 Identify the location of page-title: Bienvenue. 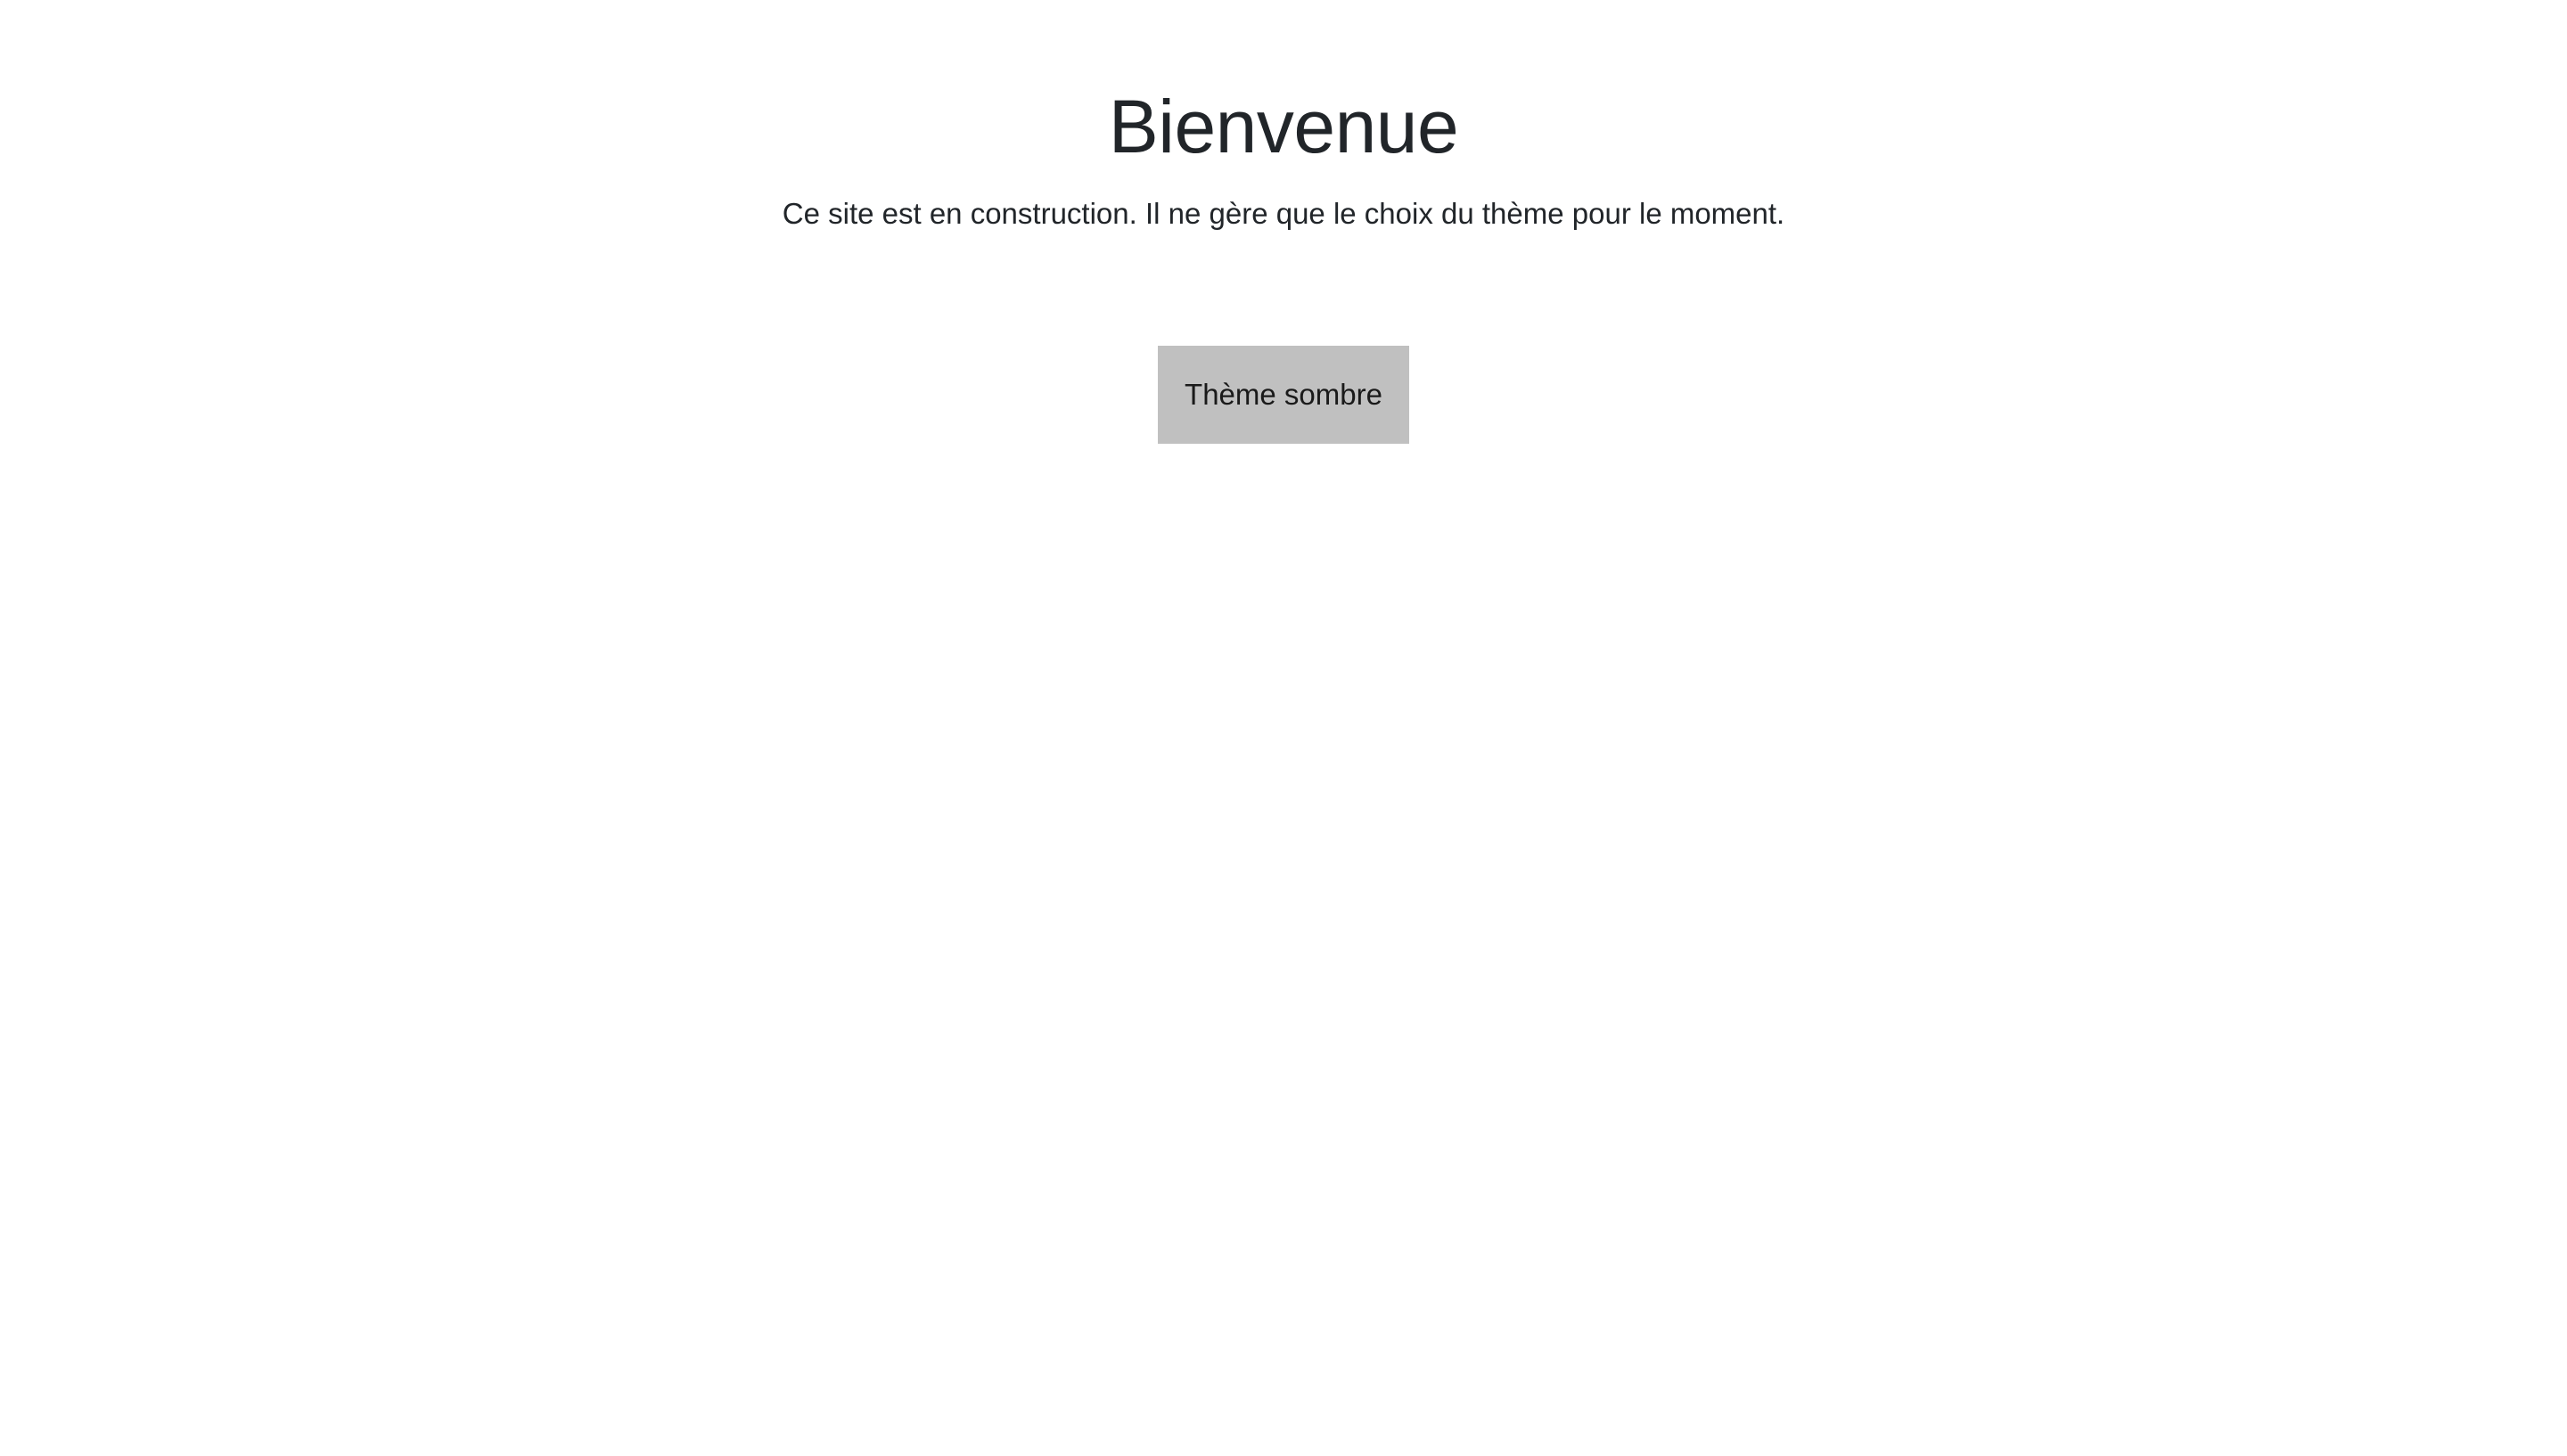
(1283, 126).